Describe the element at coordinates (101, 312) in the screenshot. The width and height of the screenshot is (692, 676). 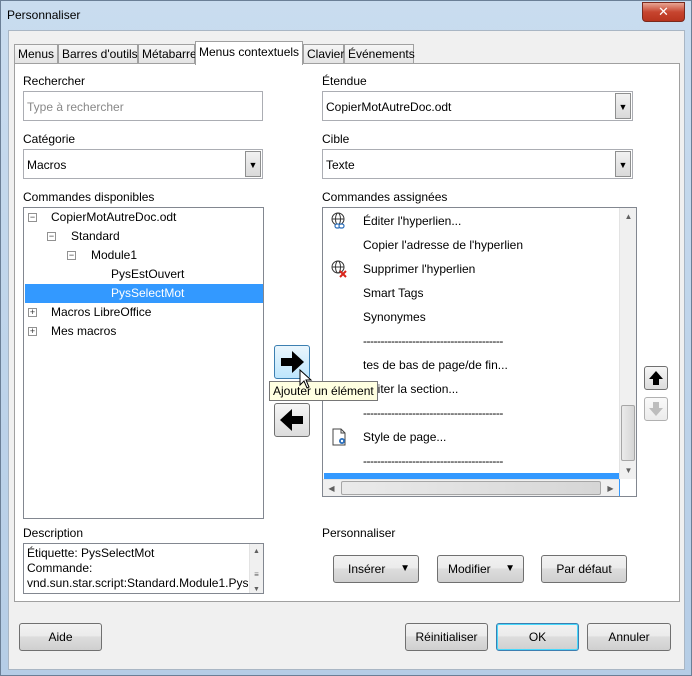
I see `tree-item-label: Macros LibreOffice` at that location.